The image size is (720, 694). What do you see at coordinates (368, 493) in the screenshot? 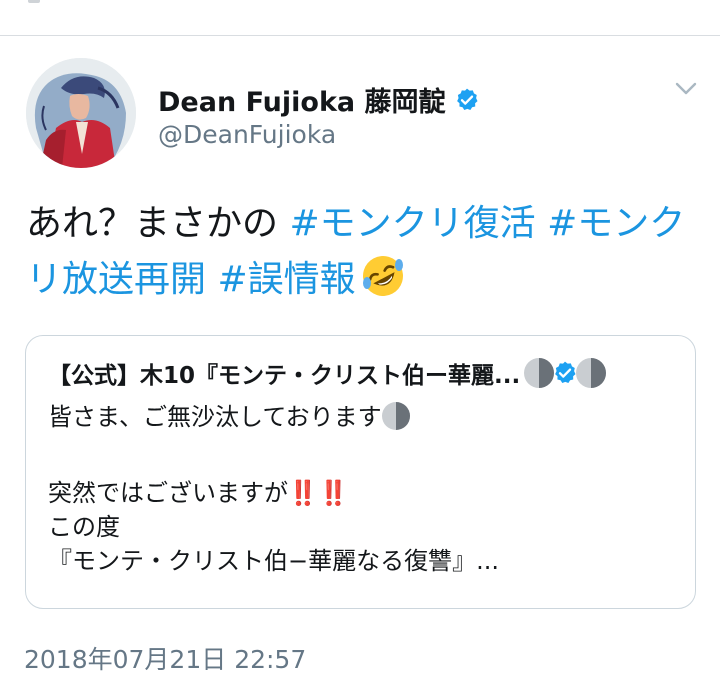
I see `quoted-line: 突然ではございますが‼️‼️` at bounding box center [368, 493].